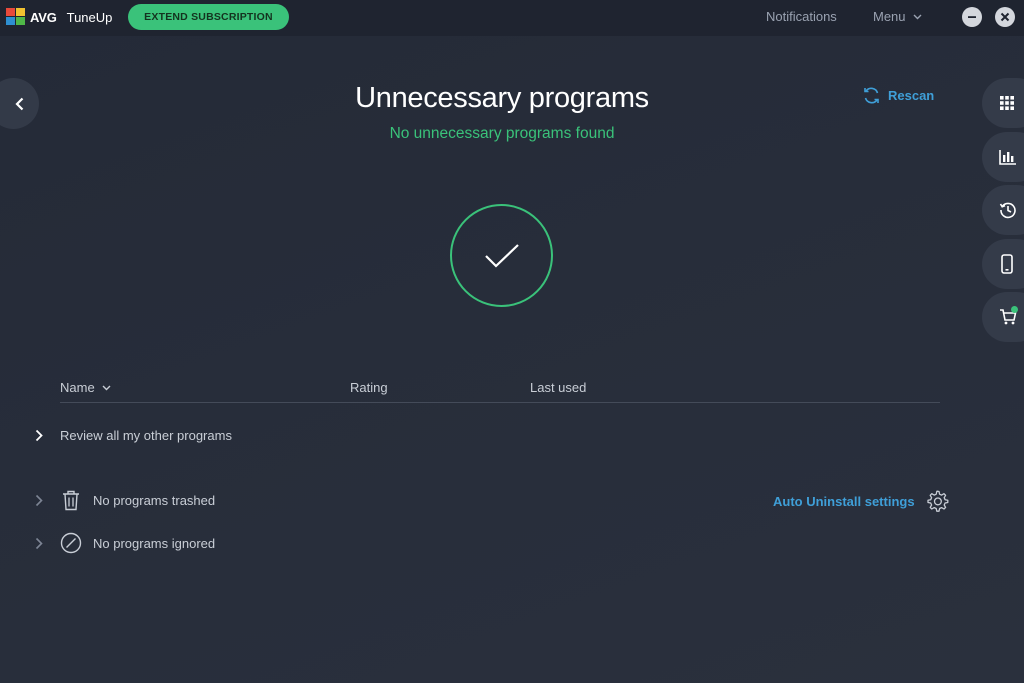 The width and height of the screenshot is (1024, 683). I want to click on success-indicator, so click(501, 255).